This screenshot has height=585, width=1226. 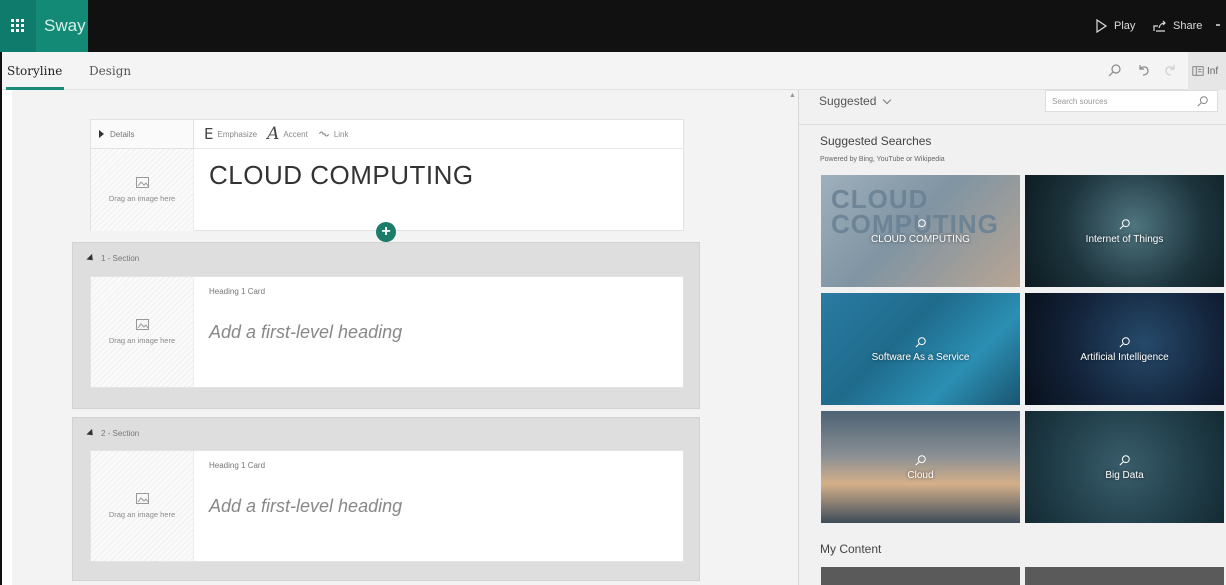 What do you see at coordinates (142, 134) in the screenshot?
I see `details-toggle: Details` at bounding box center [142, 134].